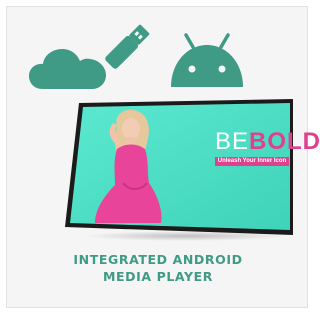  What do you see at coordinates (67, 69) in the screenshot?
I see `cloud-icon` at bounding box center [67, 69].